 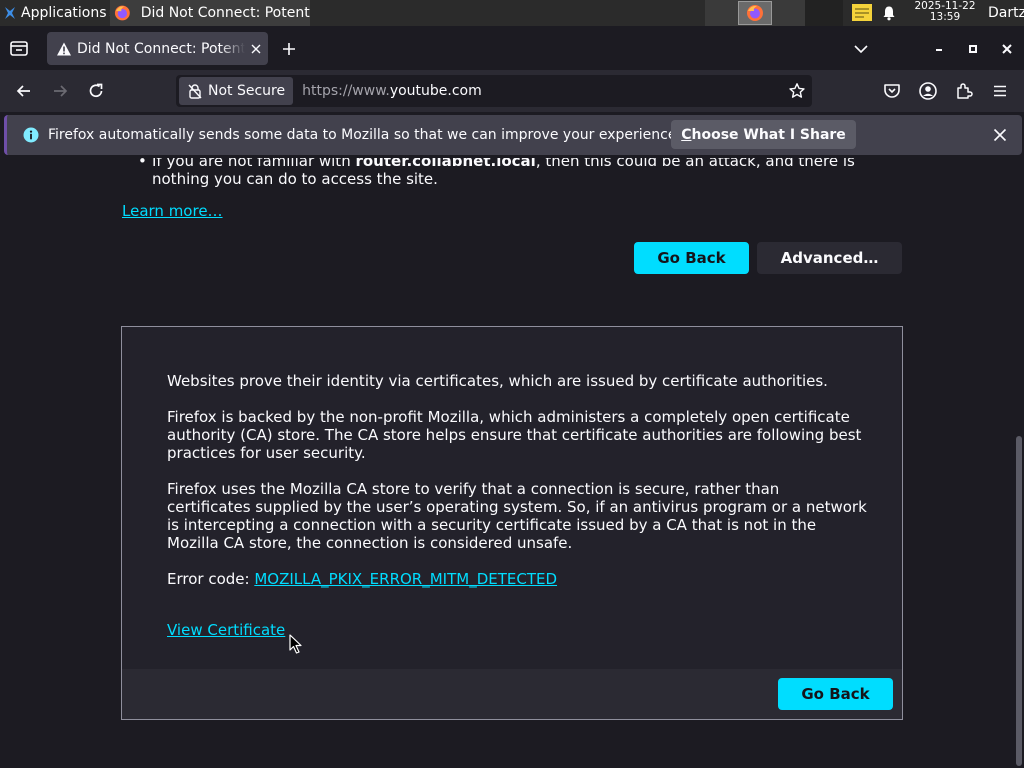 What do you see at coordinates (1019, 601) in the screenshot?
I see `page-scrollbar` at bounding box center [1019, 601].